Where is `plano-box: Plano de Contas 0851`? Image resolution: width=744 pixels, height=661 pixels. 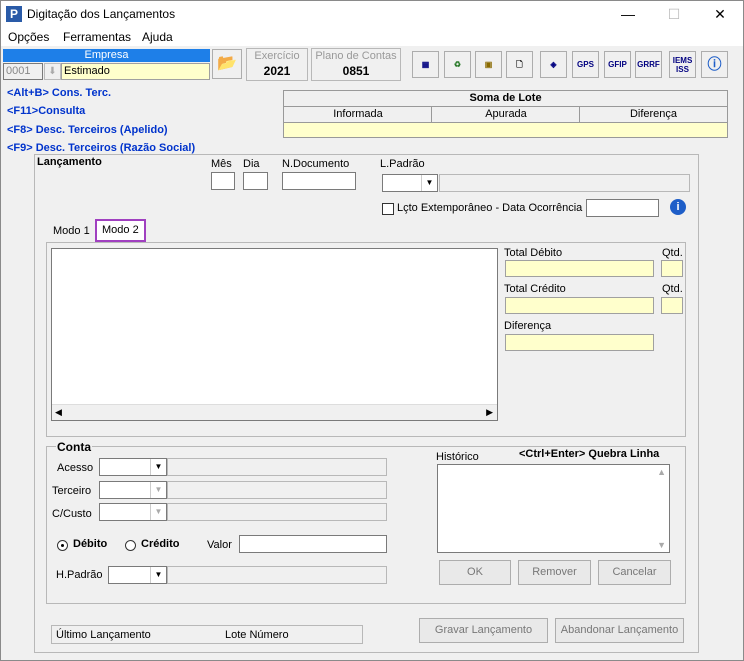
plano-box: Plano de Contas 0851 is located at coordinates (356, 64).